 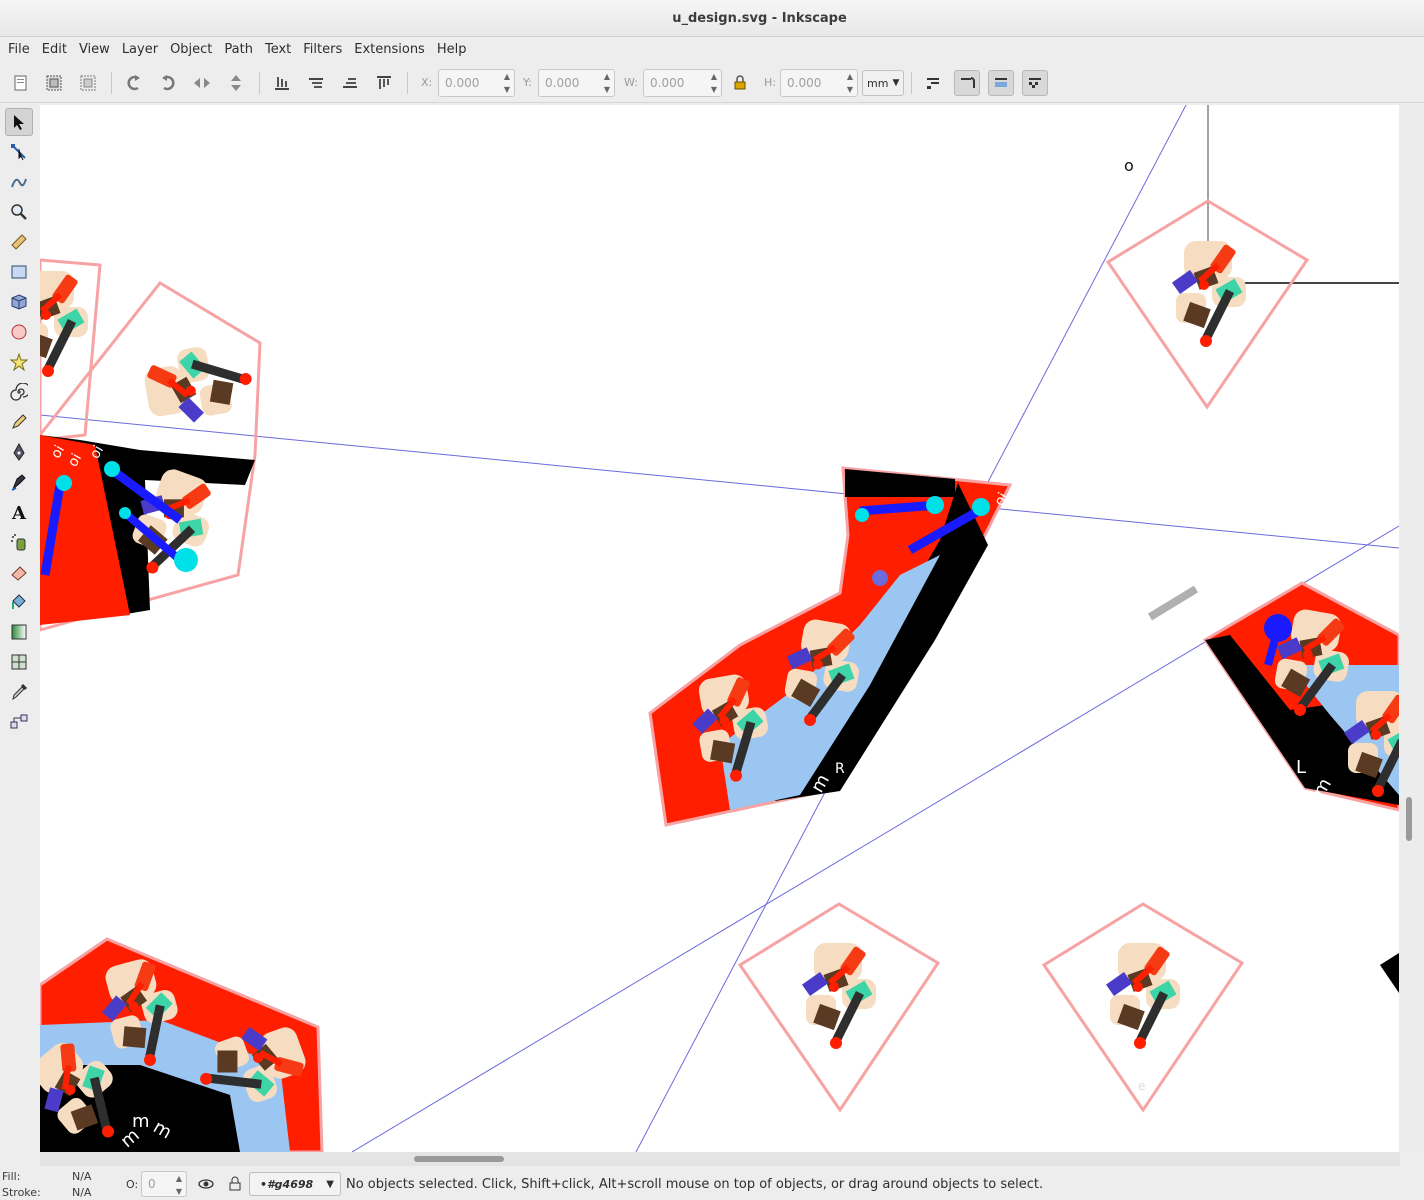 What do you see at coordinates (1035, 83) in the screenshot?
I see `move-patterns-icon` at bounding box center [1035, 83].